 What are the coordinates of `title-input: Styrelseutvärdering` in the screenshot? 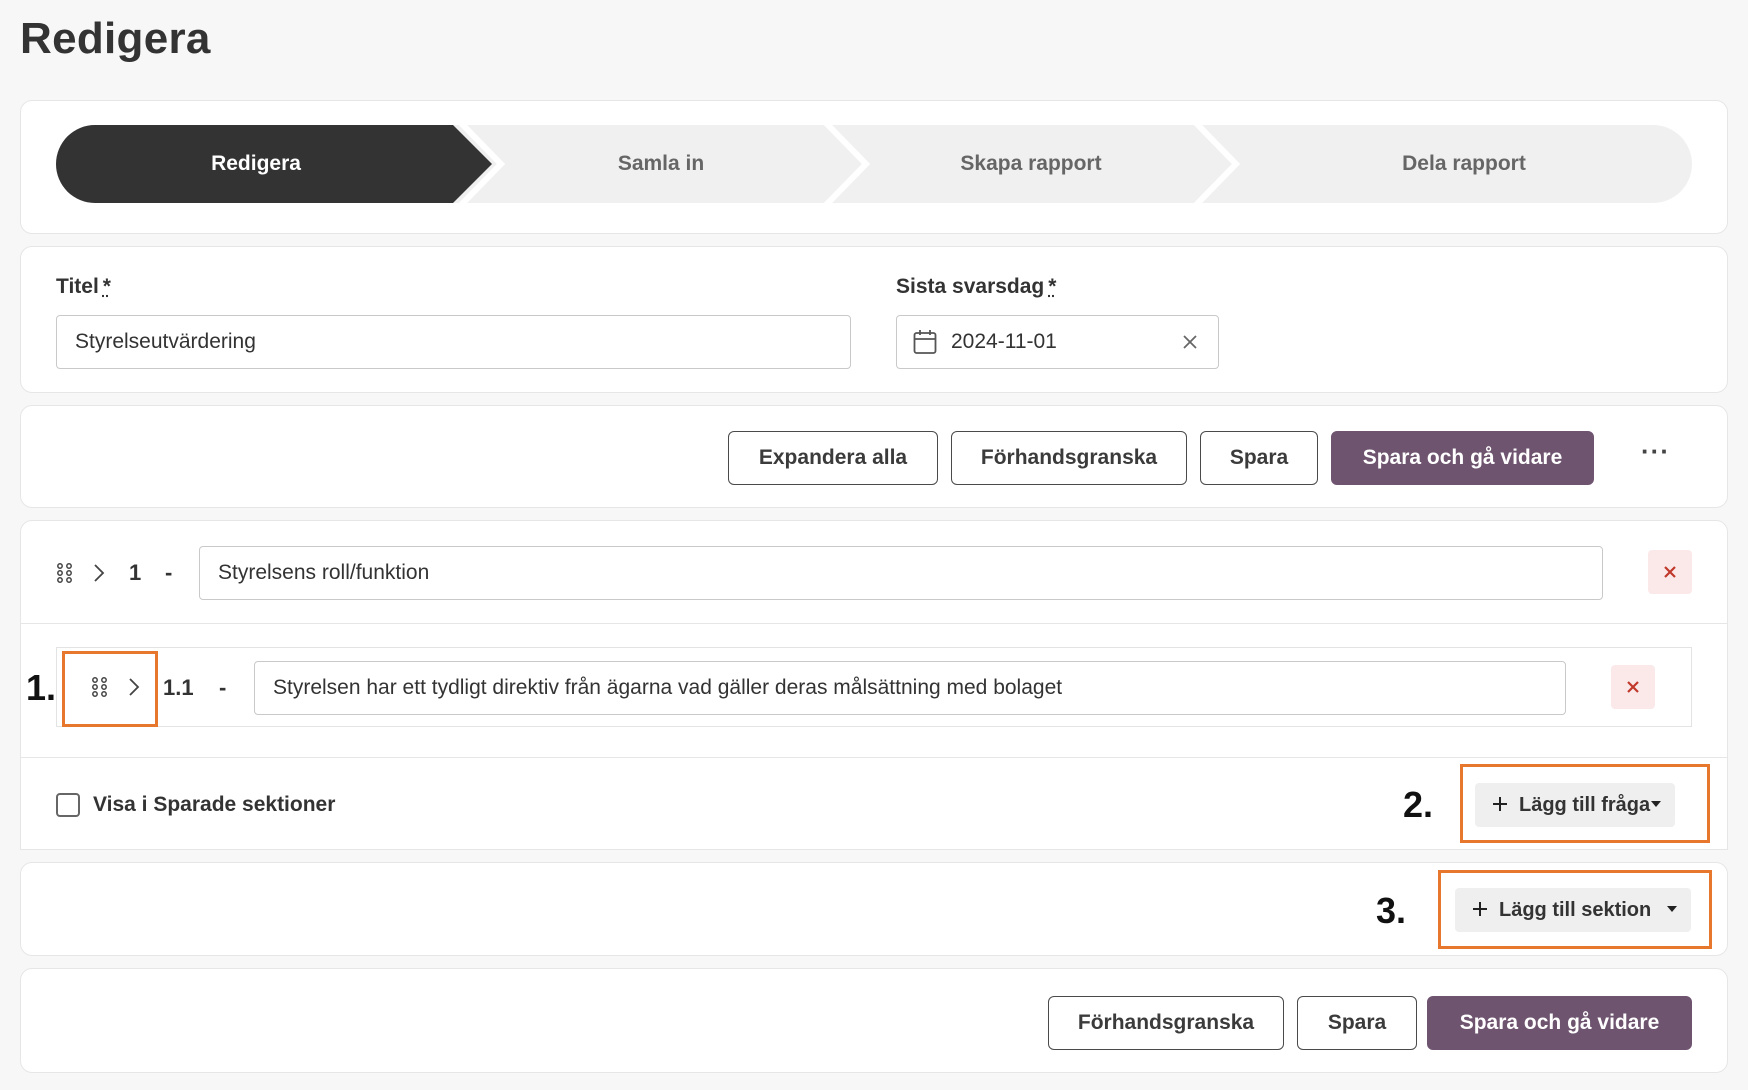 It's located at (453, 342).